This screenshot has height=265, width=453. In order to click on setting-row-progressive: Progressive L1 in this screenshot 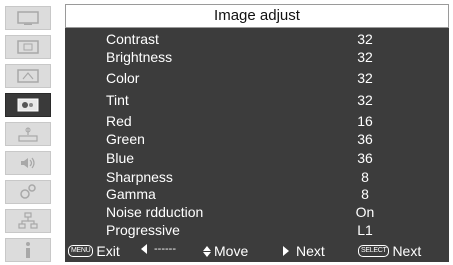, I will do `click(257, 230)`.